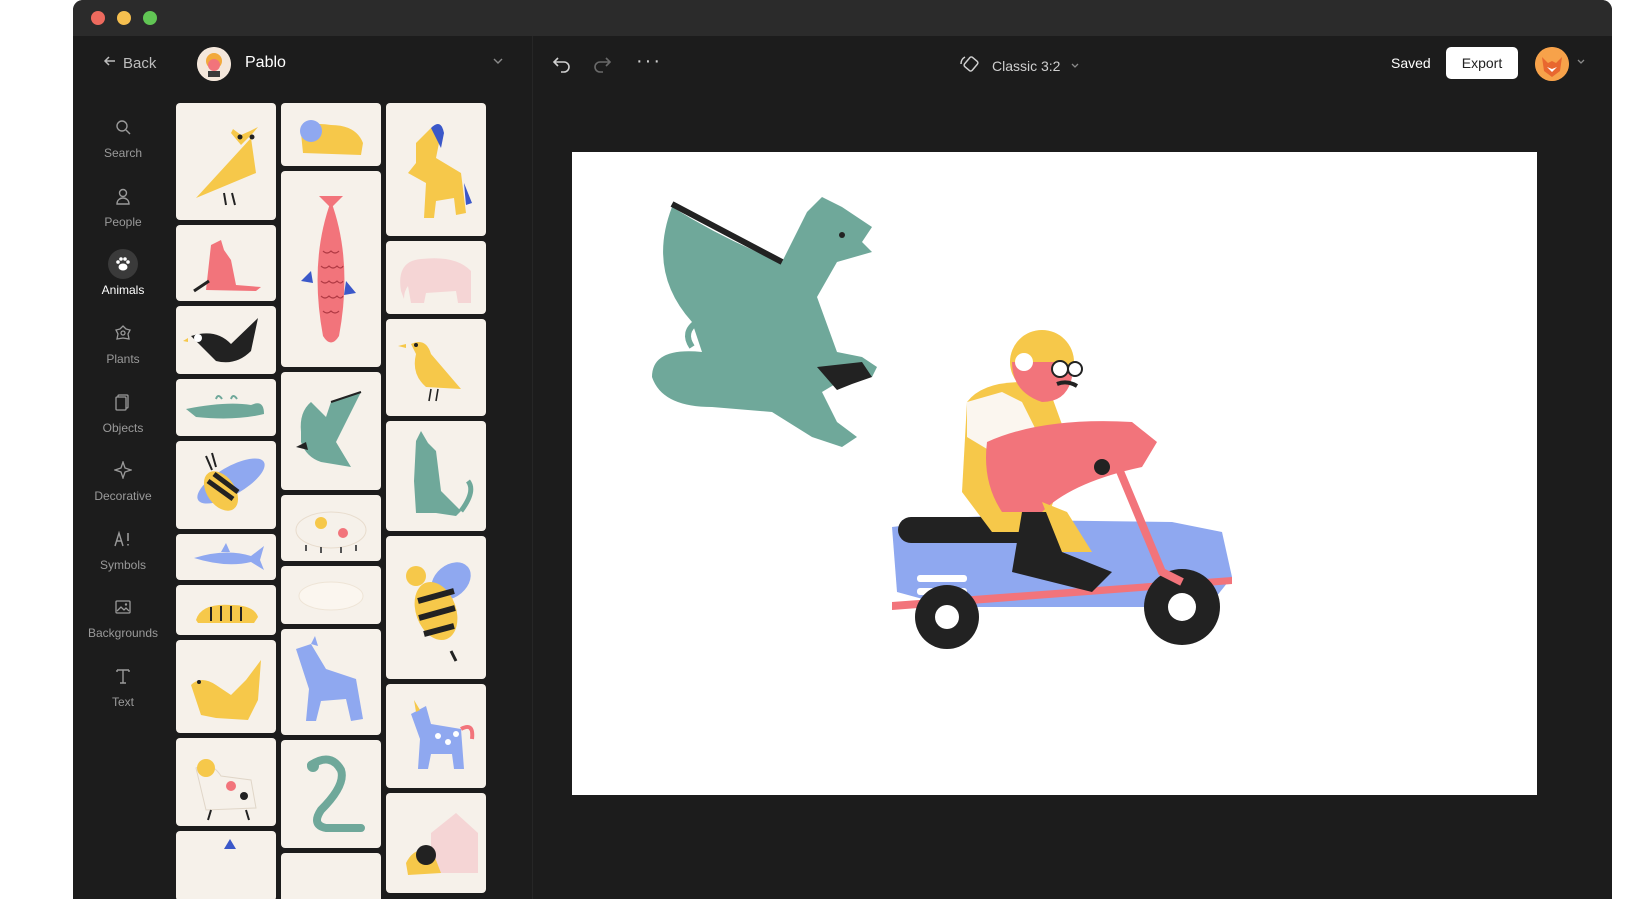 The height and width of the screenshot is (899, 1642). I want to click on format-label: Classic 3:2, so click(1026, 65).